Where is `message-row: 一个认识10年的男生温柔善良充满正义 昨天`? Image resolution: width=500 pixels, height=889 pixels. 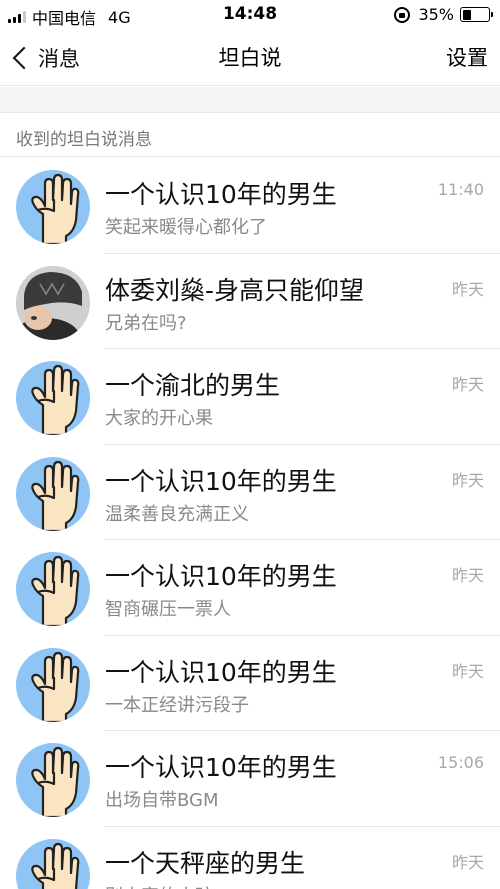
message-row: 一个认识10年的男生温柔善良充满正义 昨天 is located at coordinates (250, 492).